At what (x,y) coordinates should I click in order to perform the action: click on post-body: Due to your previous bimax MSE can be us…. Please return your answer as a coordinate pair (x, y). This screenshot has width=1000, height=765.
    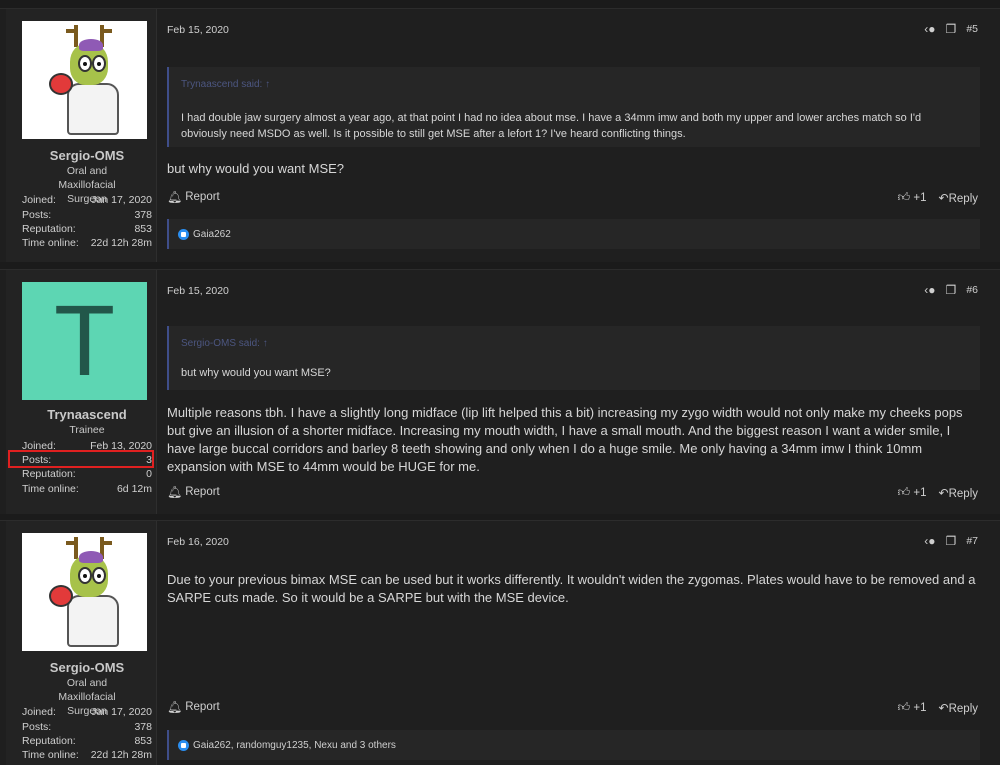
    Looking at the image, I should click on (571, 588).